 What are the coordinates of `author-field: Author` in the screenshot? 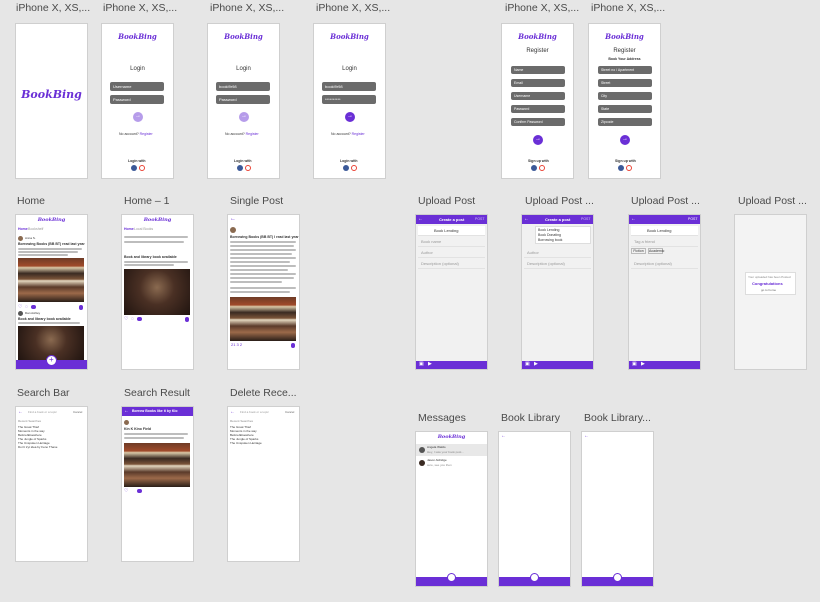 It's located at (451, 253).